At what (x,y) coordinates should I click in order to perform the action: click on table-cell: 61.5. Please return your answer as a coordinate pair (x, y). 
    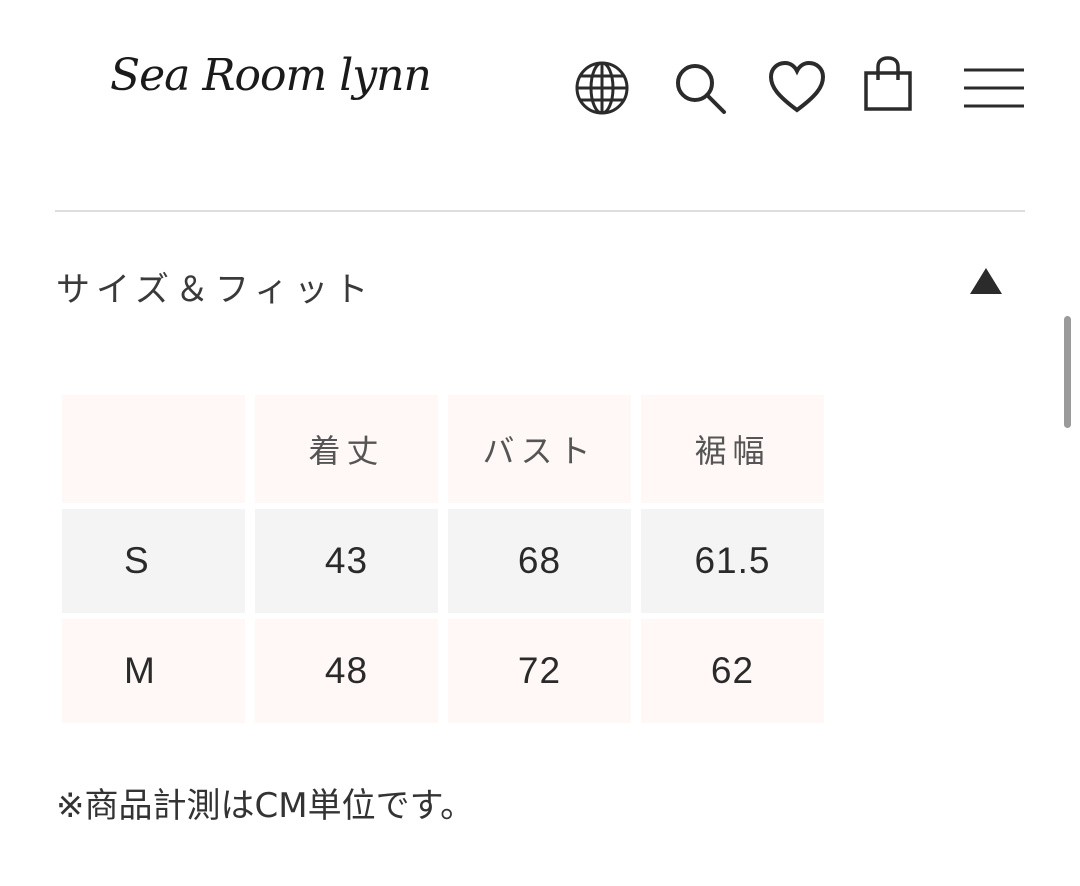
    Looking at the image, I should click on (732, 561).